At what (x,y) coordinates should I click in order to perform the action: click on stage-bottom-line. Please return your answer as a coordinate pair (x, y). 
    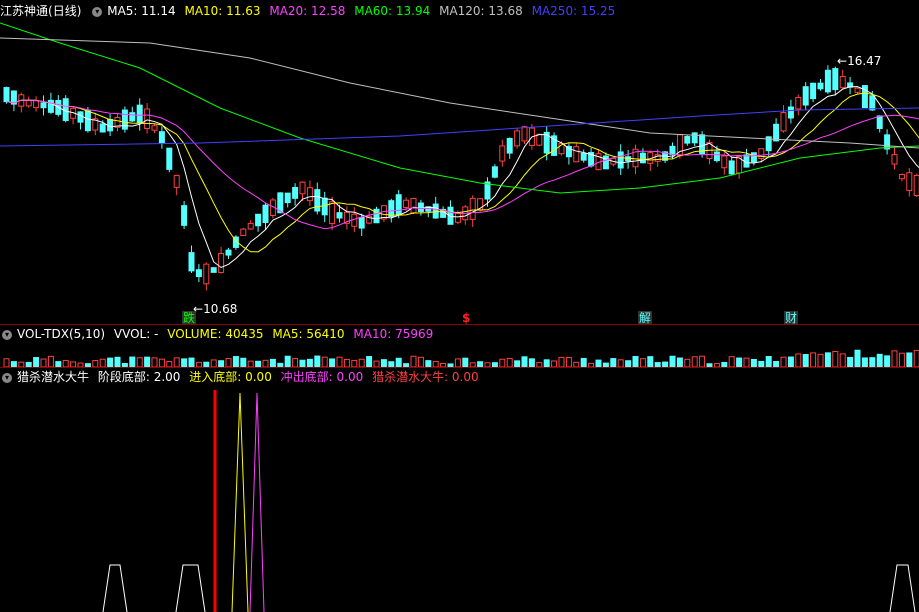
    Looking at the image, I should click on (115, 588).